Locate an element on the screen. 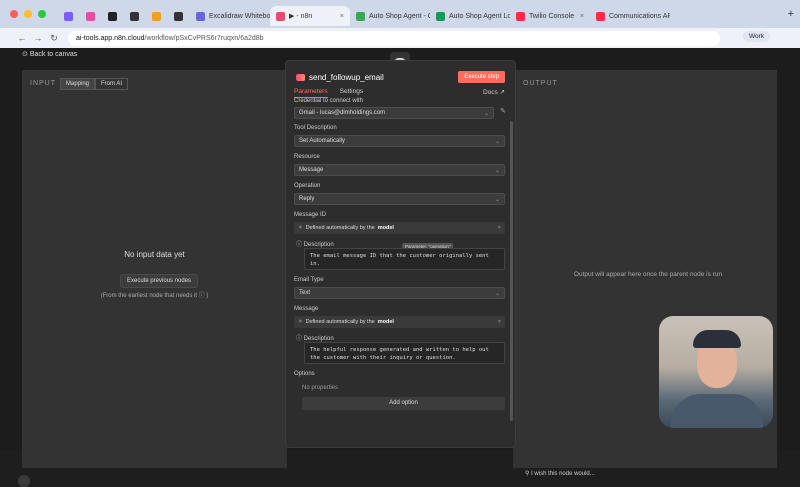  forward-arrow-icon: → is located at coordinates (38, 38).